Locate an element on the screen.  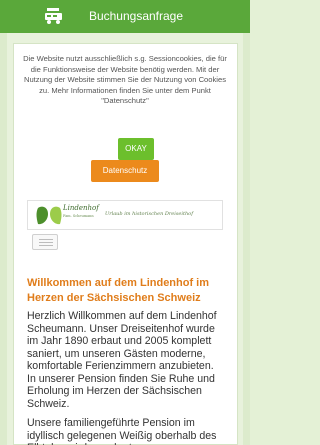
brand-tagline: Urlaub im historischen Dreiseithof is located at coordinates (149, 214).